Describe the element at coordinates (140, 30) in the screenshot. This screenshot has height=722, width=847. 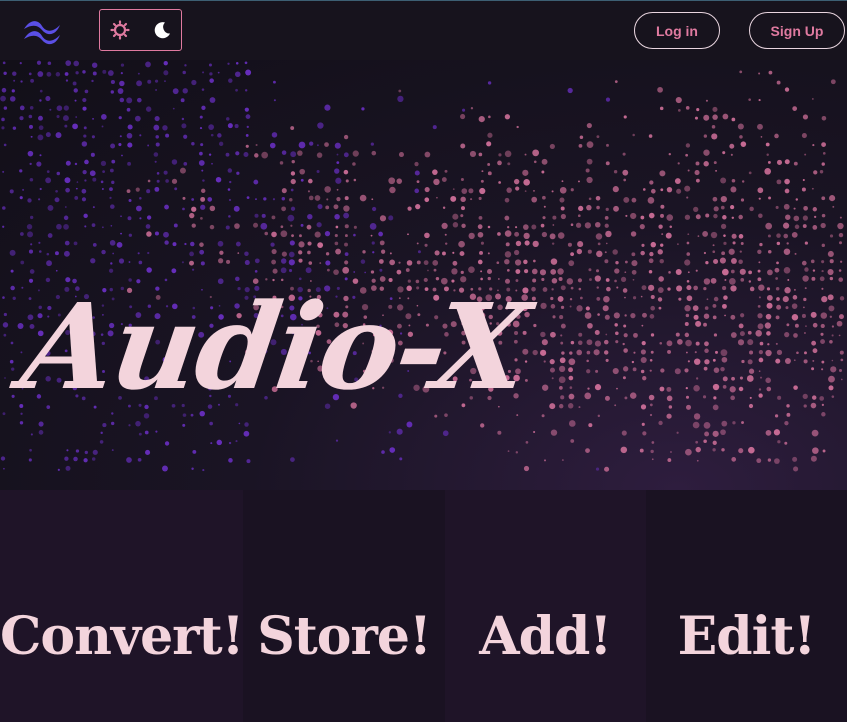
I see `theme-toggle` at that location.